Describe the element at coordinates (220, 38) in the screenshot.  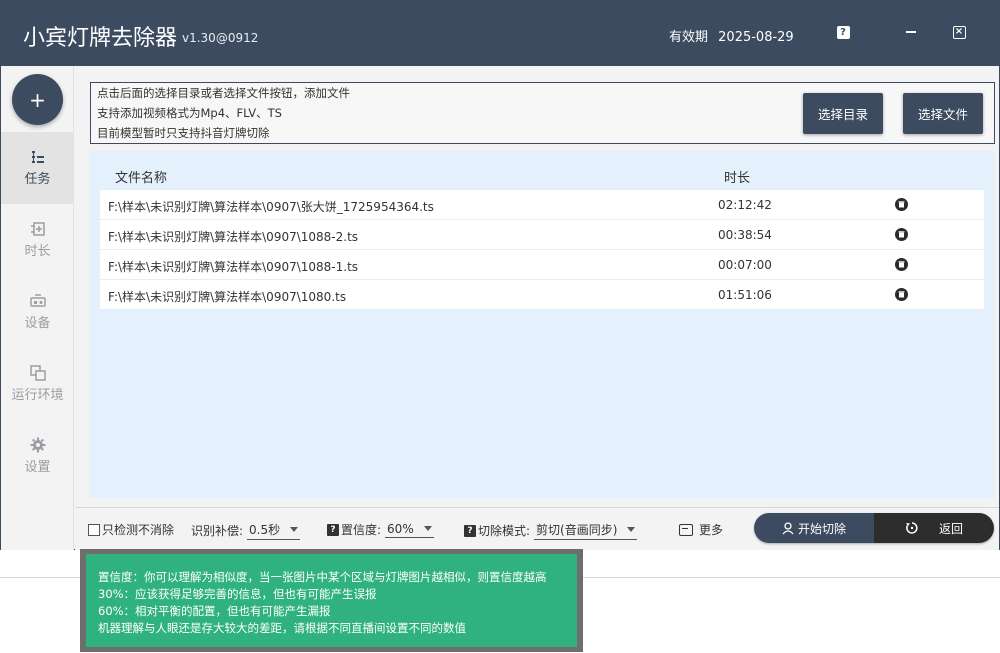
I see `app-version: v1.30@0912` at that location.